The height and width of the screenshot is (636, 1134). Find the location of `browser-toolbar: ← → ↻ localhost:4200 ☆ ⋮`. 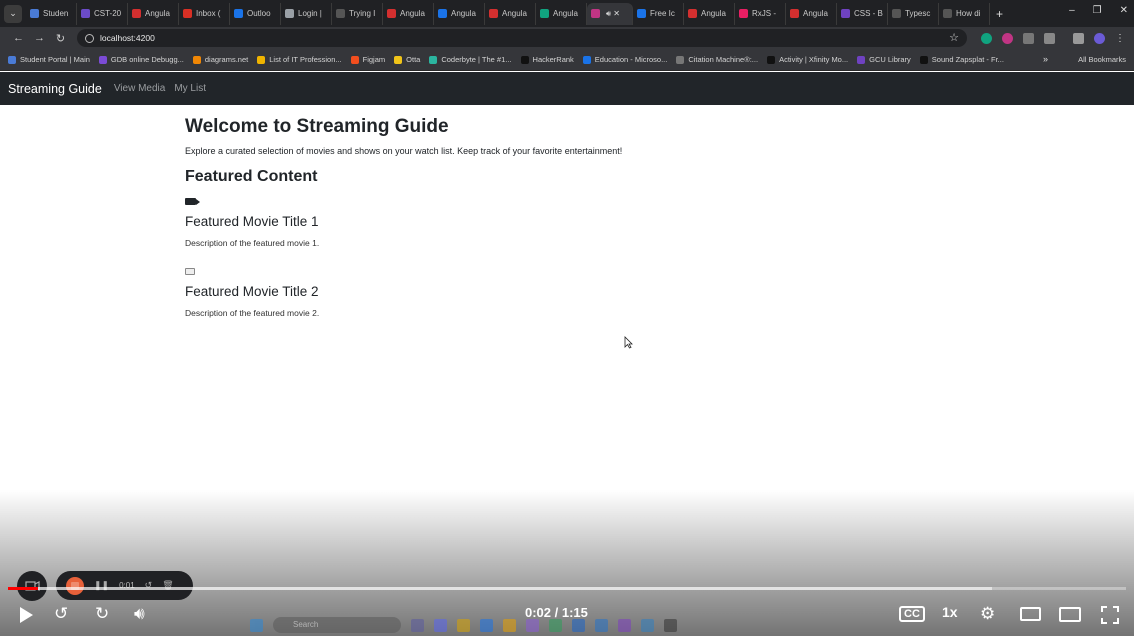

browser-toolbar: ← → ↻ localhost:4200 ☆ ⋮ is located at coordinates (567, 38).